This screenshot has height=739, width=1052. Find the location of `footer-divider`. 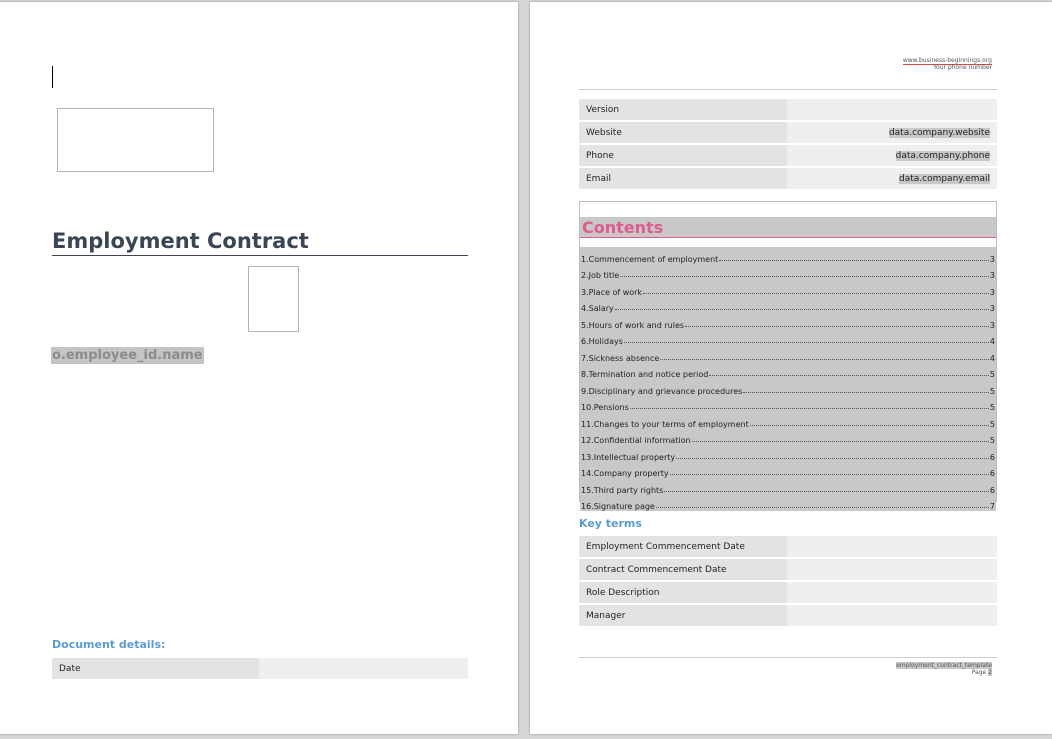

footer-divider is located at coordinates (788, 657).